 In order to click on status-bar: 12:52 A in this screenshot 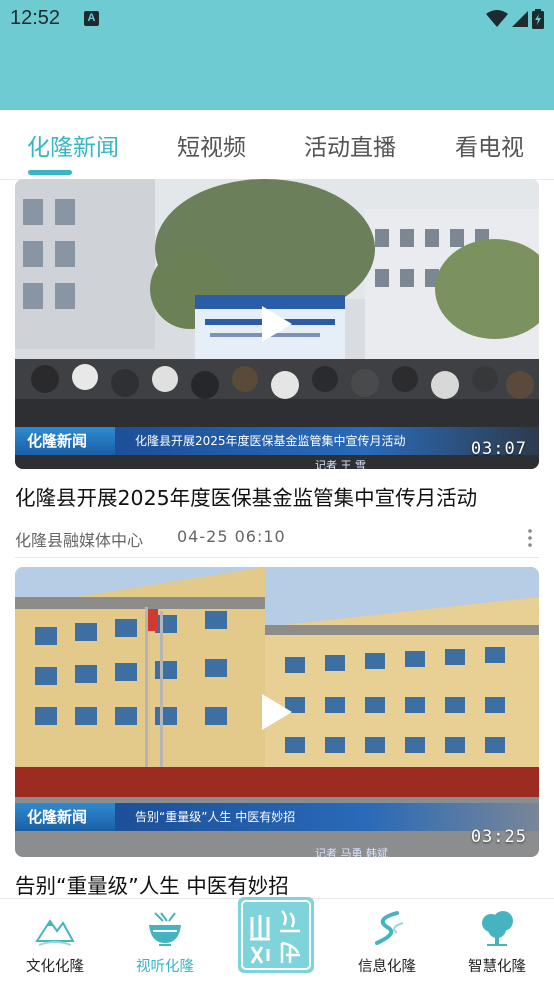, I will do `click(277, 19)`.